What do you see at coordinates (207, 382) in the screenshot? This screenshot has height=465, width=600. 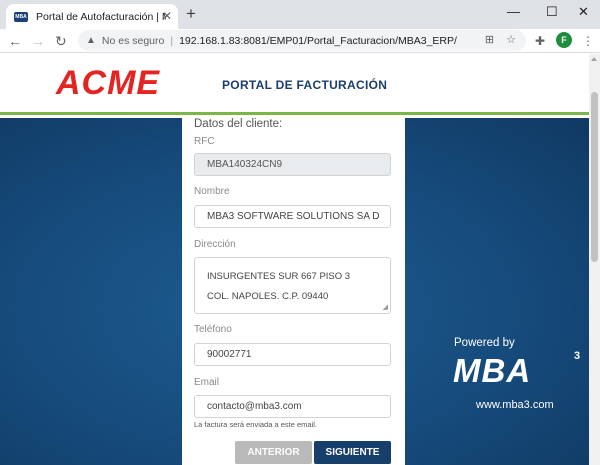 I see `email-label: Email` at bounding box center [207, 382].